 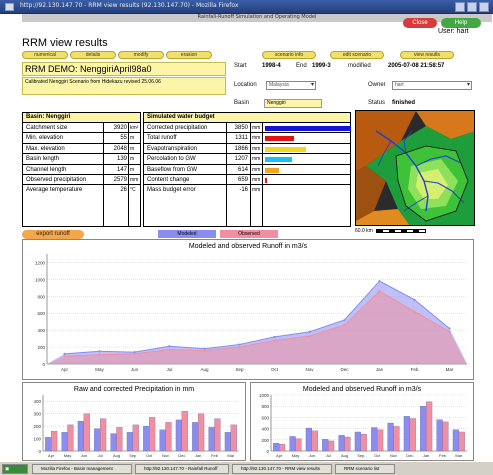 What do you see at coordinates (420, 23) in the screenshot?
I see `close-button: Close` at bounding box center [420, 23].